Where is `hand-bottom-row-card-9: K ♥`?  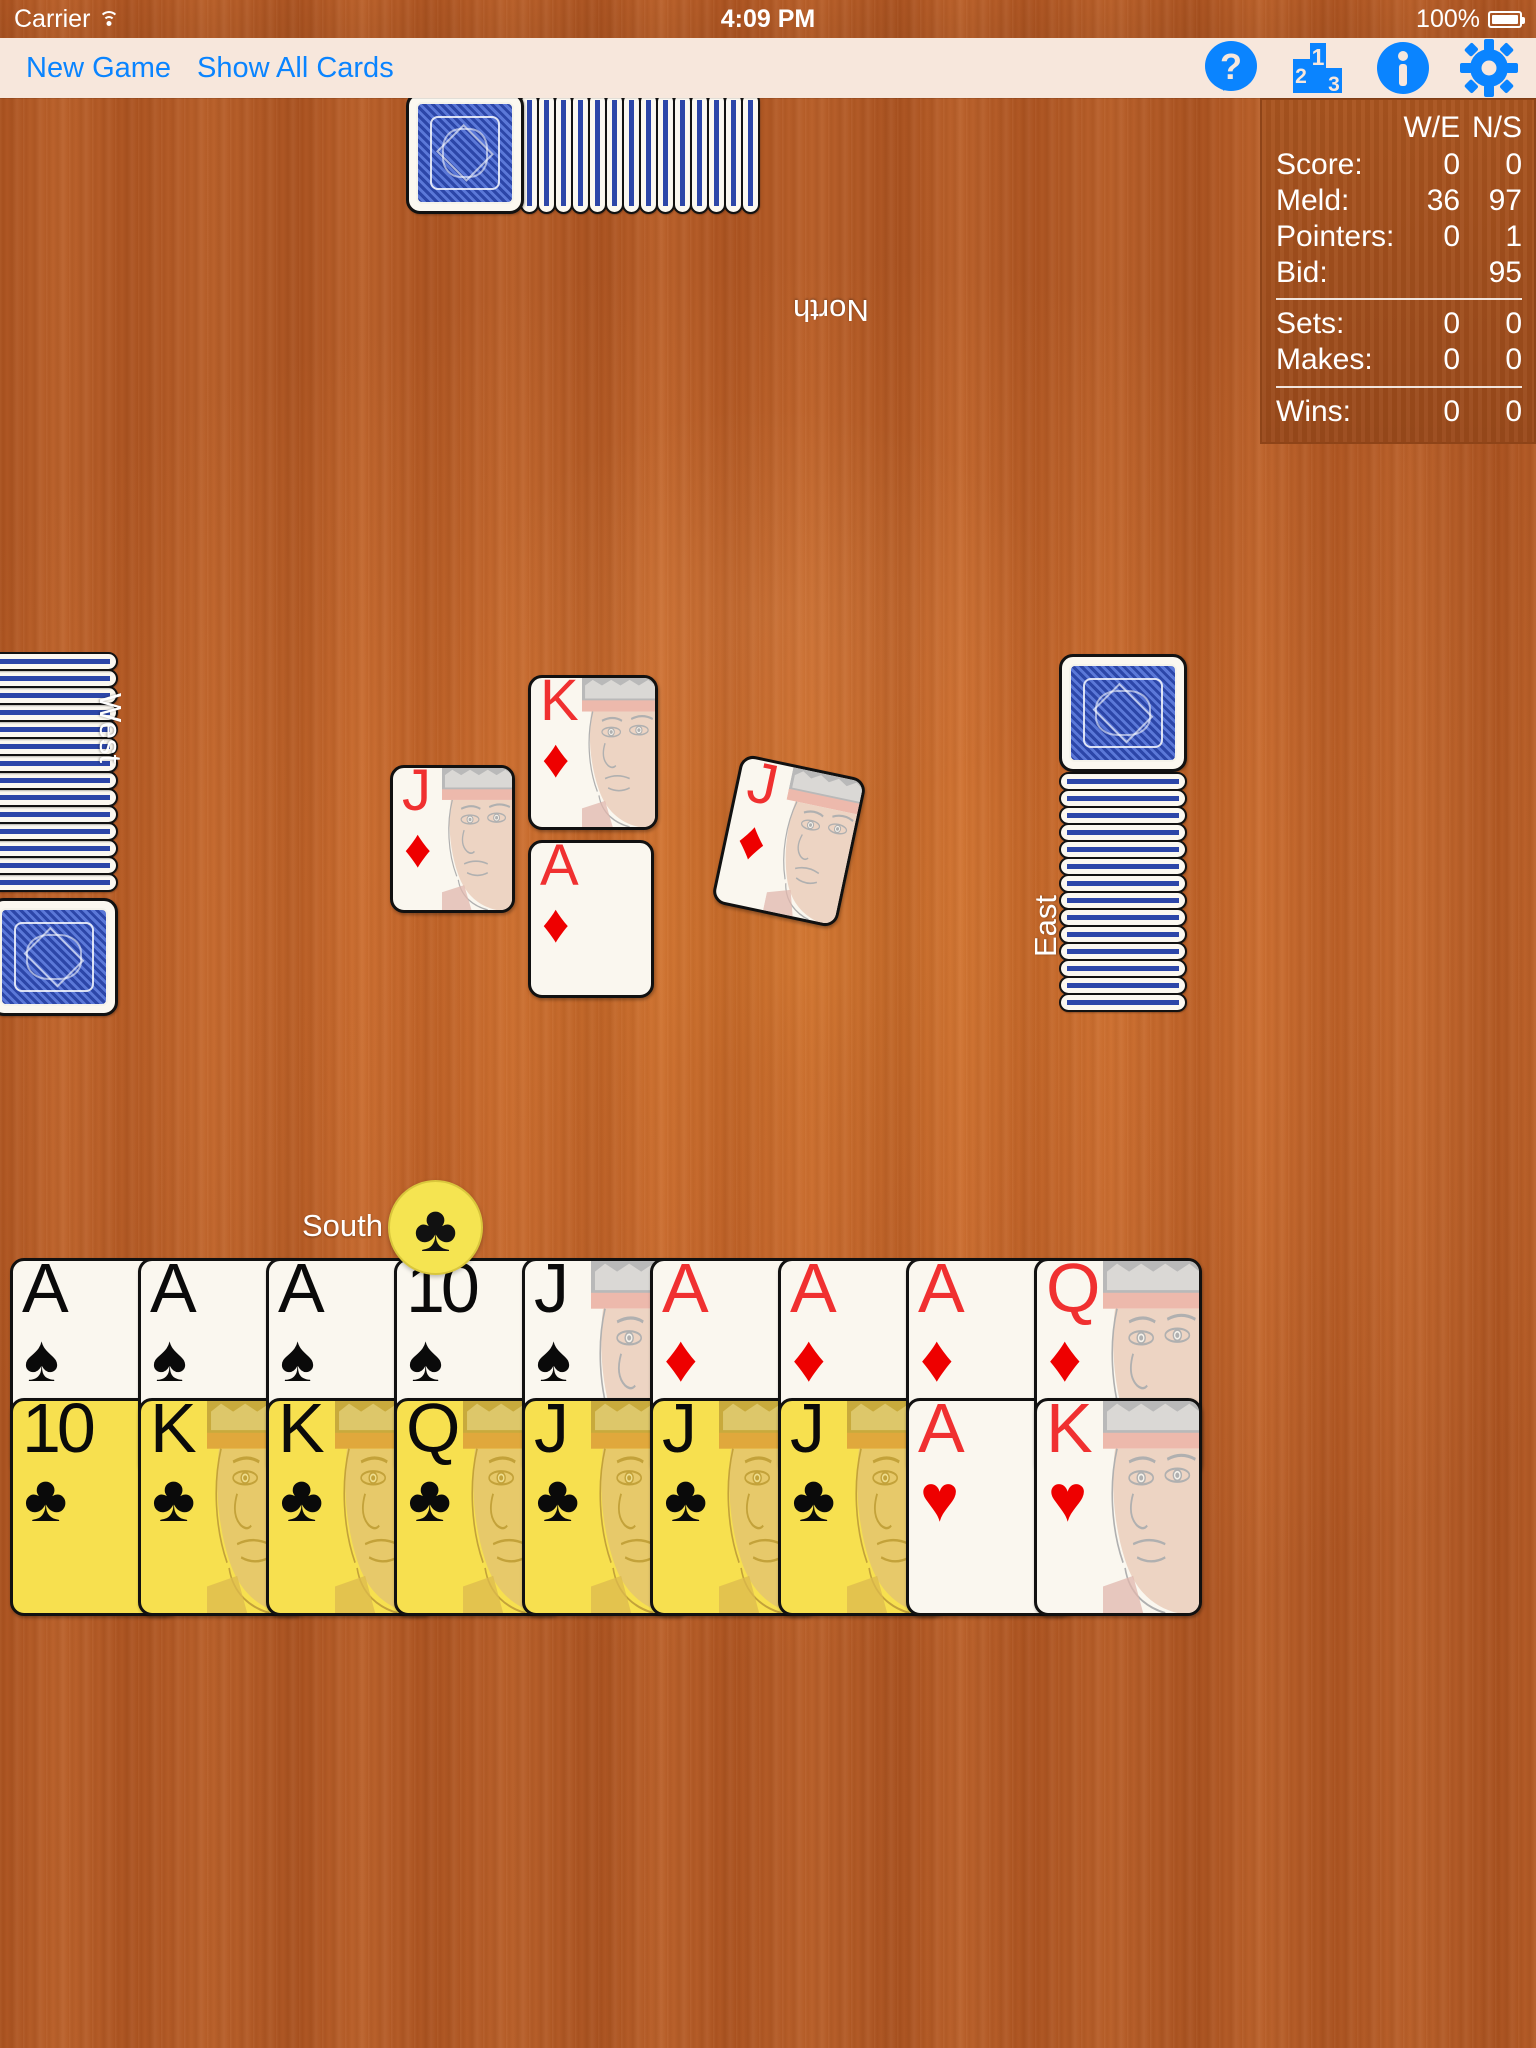 hand-bottom-row-card-9: K ♥ is located at coordinates (1118, 1507).